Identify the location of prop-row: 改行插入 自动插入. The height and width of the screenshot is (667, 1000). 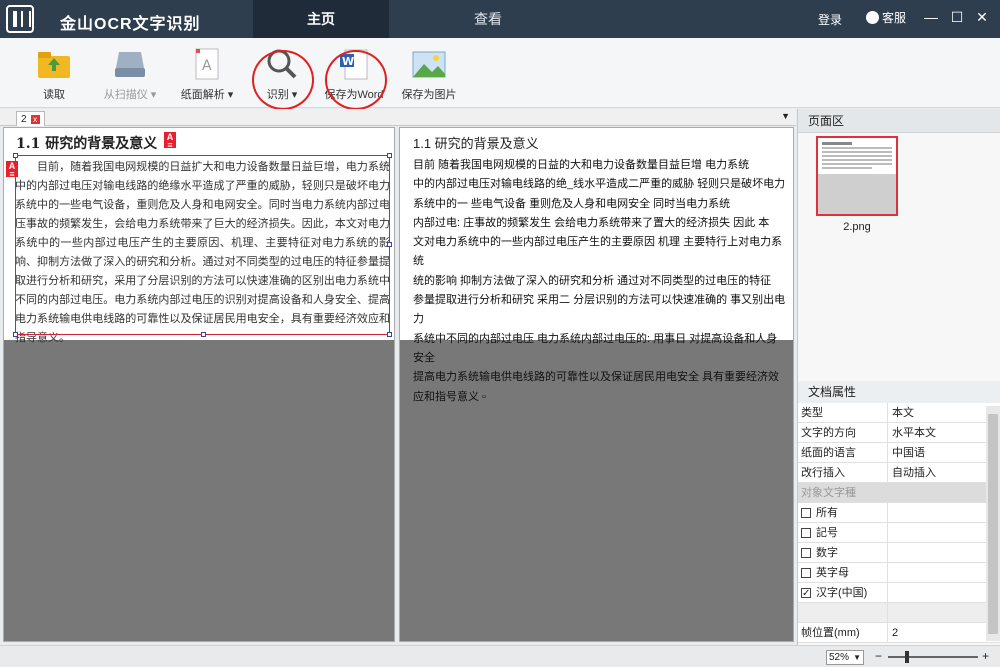
(899, 473).